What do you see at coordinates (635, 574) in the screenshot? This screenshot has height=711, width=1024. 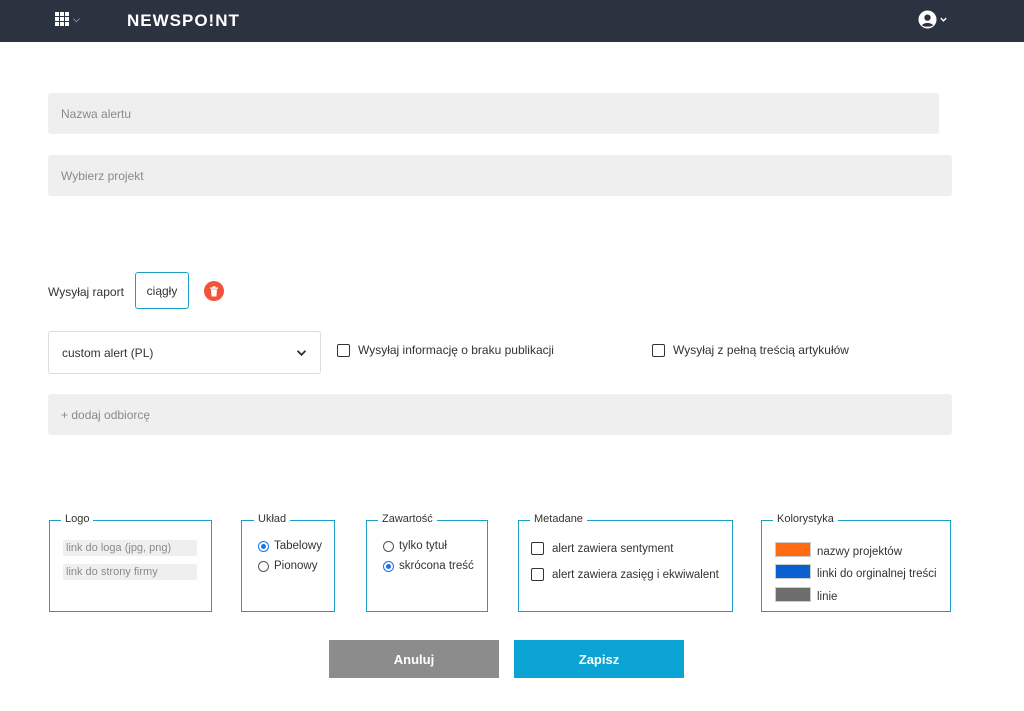 I see `metadata-reach-label: alert zawiera zasięg i ekwiwalent` at bounding box center [635, 574].